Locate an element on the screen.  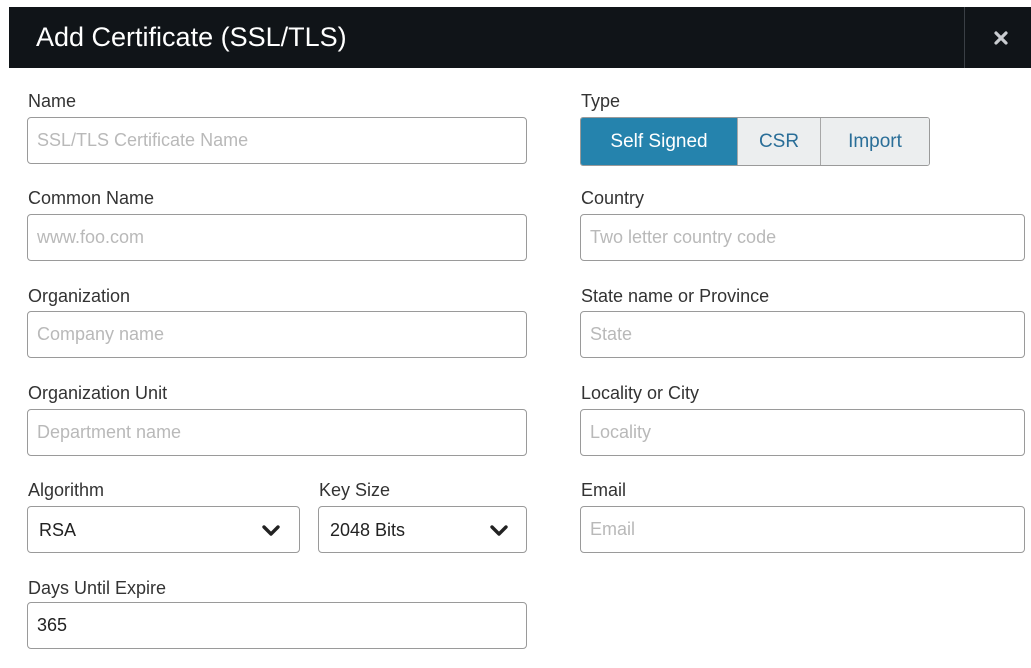
header-divider is located at coordinates (964, 37).